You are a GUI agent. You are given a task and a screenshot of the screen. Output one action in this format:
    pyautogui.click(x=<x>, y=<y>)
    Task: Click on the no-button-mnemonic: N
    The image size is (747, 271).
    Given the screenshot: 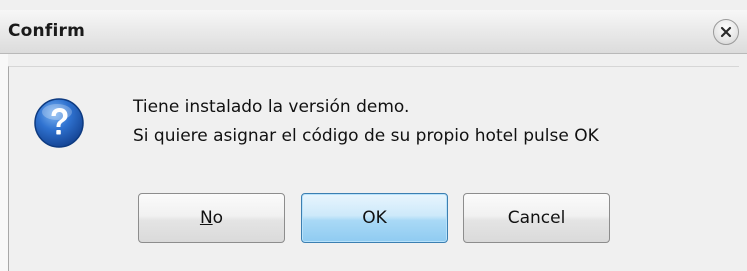 What is the action you would take?
    pyautogui.click(x=206, y=218)
    